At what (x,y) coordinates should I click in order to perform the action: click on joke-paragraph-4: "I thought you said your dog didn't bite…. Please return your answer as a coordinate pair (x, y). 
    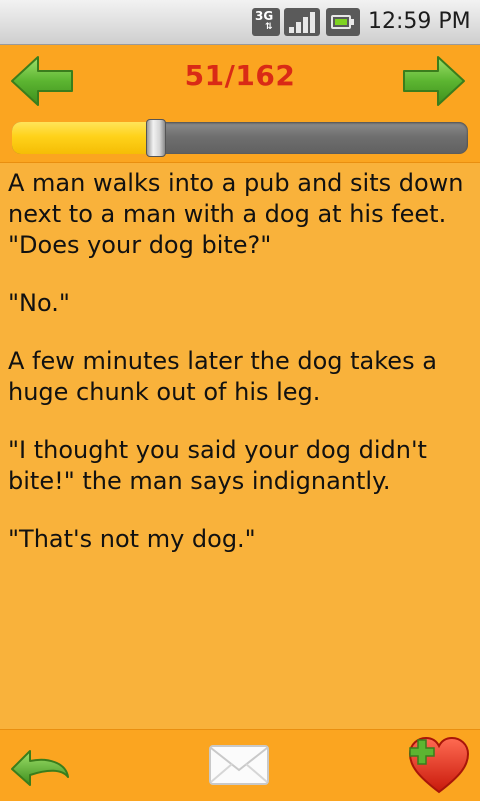
    Looking at the image, I should click on (217, 465).